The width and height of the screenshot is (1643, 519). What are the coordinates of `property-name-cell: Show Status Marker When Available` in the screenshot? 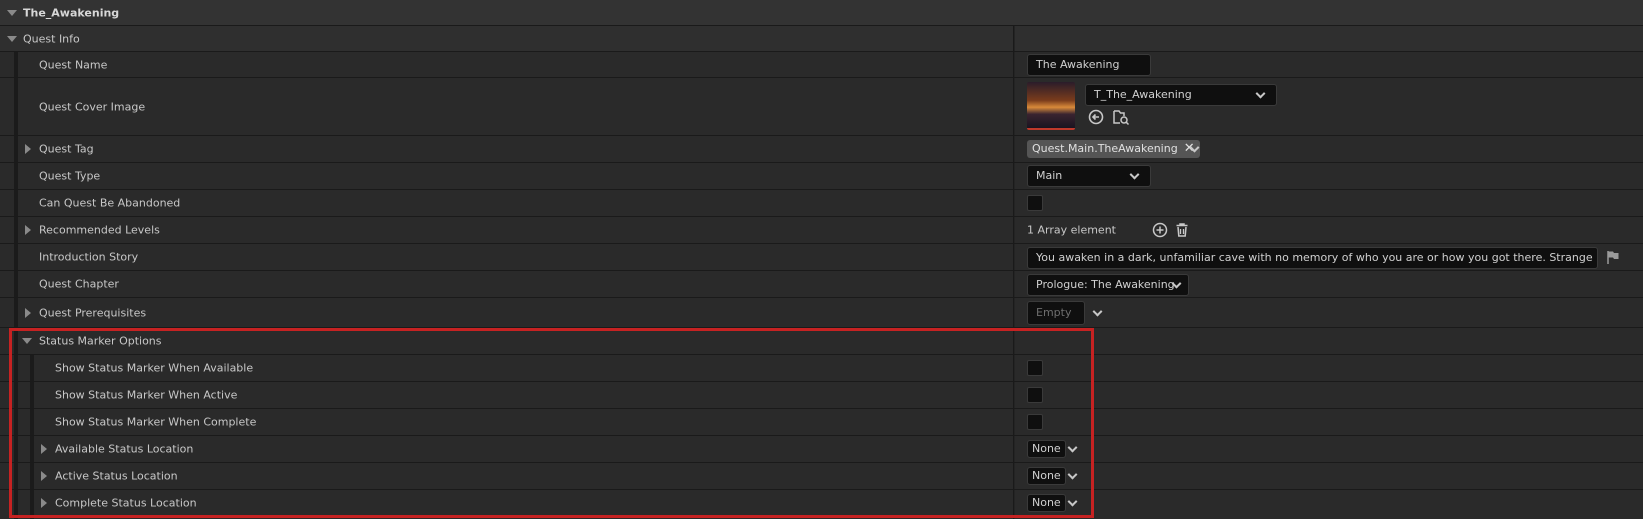 It's located at (507, 368).